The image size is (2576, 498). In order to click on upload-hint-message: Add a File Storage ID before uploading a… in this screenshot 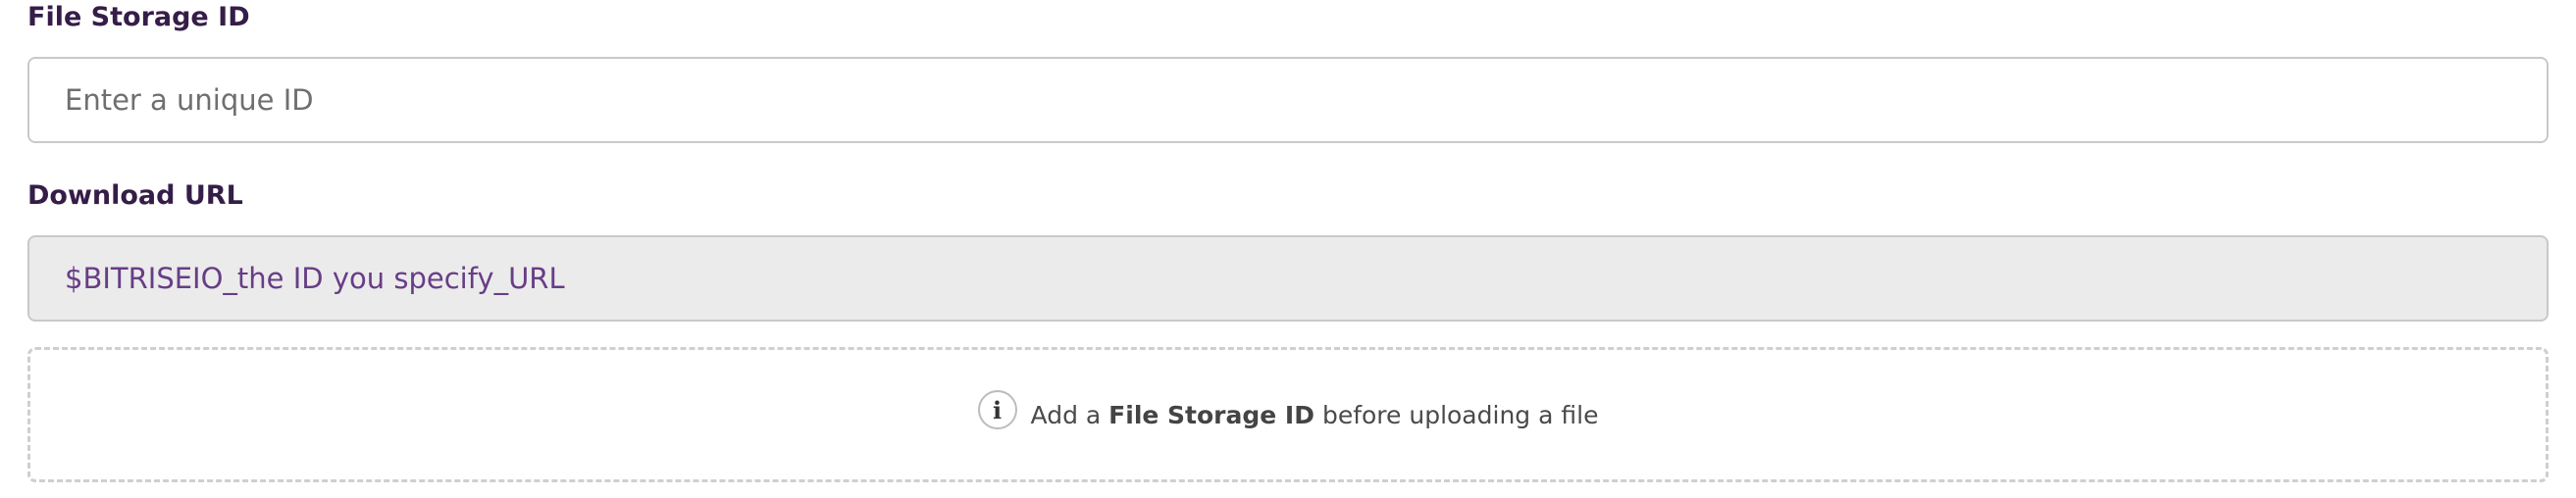, I will do `click(1315, 415)`.